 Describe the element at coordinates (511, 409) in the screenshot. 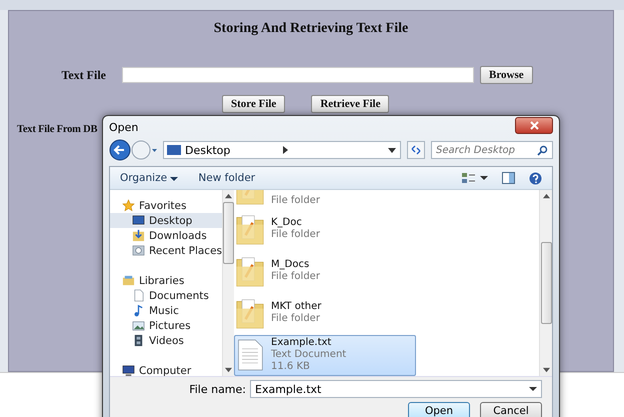

I see `cancel-button: Cancel` at that location.